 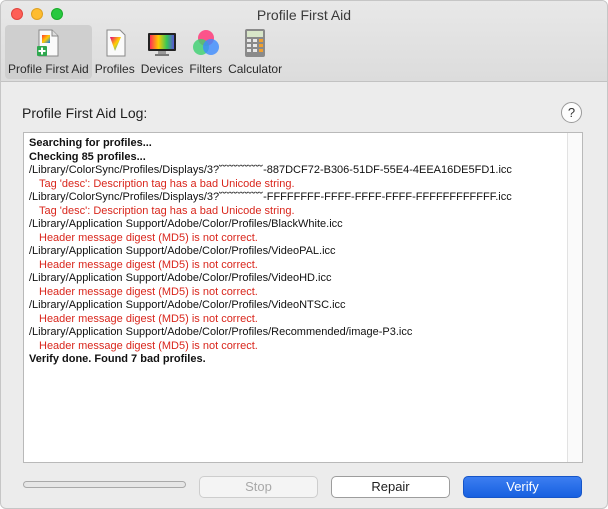 I want to click on first-aid-document-icon, so click(x=48, y=43).